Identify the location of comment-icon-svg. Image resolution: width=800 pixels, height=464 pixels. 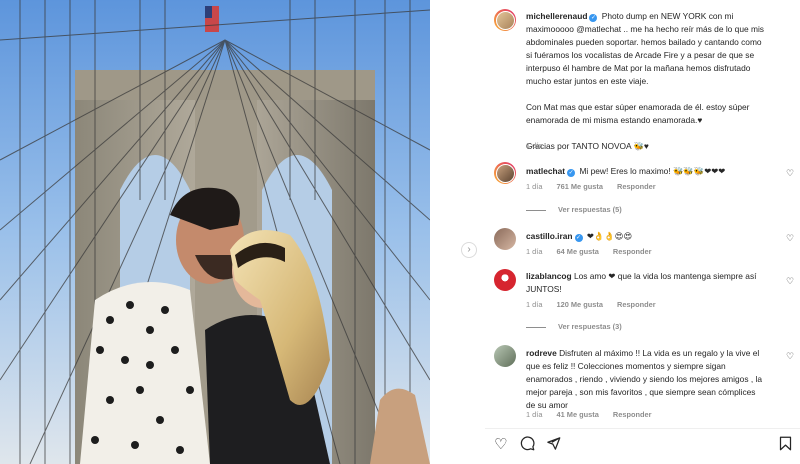
(527, 443).